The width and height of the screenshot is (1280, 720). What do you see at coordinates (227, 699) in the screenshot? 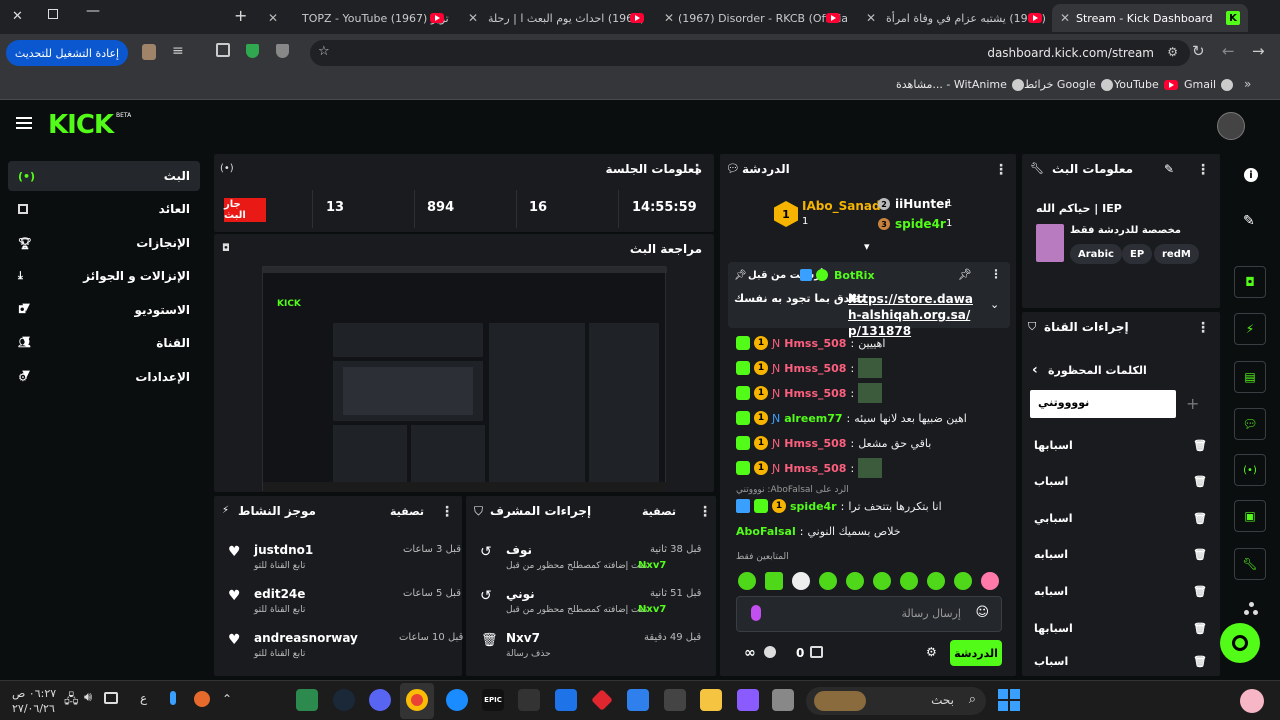
I see `chevron-up-icon: ⌃` at bounding box center [227, 699].